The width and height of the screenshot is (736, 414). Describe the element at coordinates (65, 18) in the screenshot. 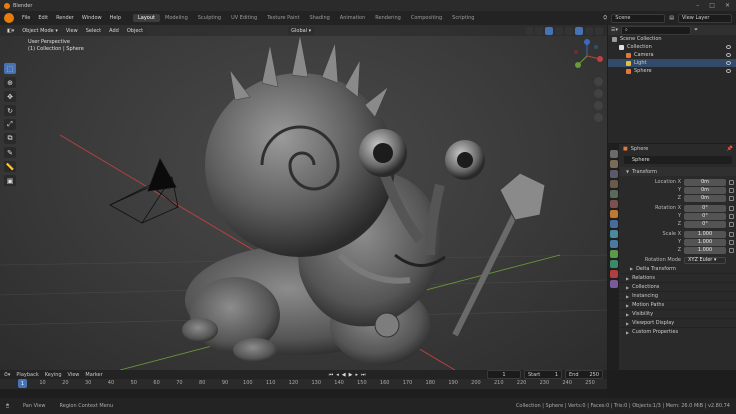

I see `menu-render: Render` at that location.